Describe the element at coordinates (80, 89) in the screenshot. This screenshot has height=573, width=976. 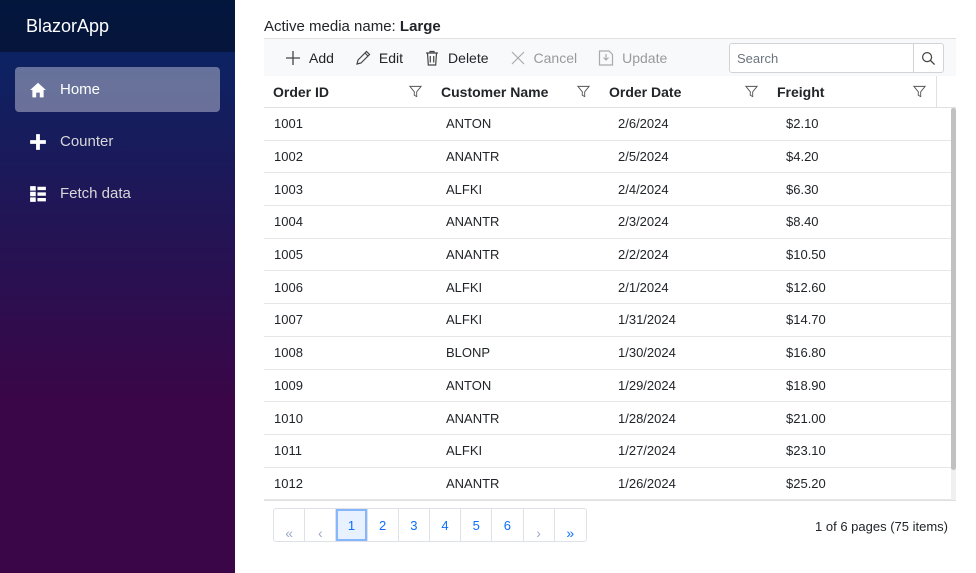
I see `sidebar-item-label: Home` at that location.